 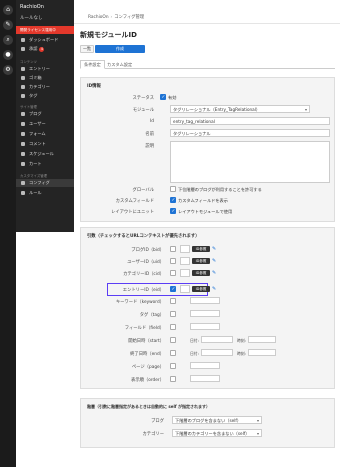 What do you see at coordinates (250, 133) in the screenshot?
I see `name-input: タグリレーショナル` at bounding box center [250, 133].